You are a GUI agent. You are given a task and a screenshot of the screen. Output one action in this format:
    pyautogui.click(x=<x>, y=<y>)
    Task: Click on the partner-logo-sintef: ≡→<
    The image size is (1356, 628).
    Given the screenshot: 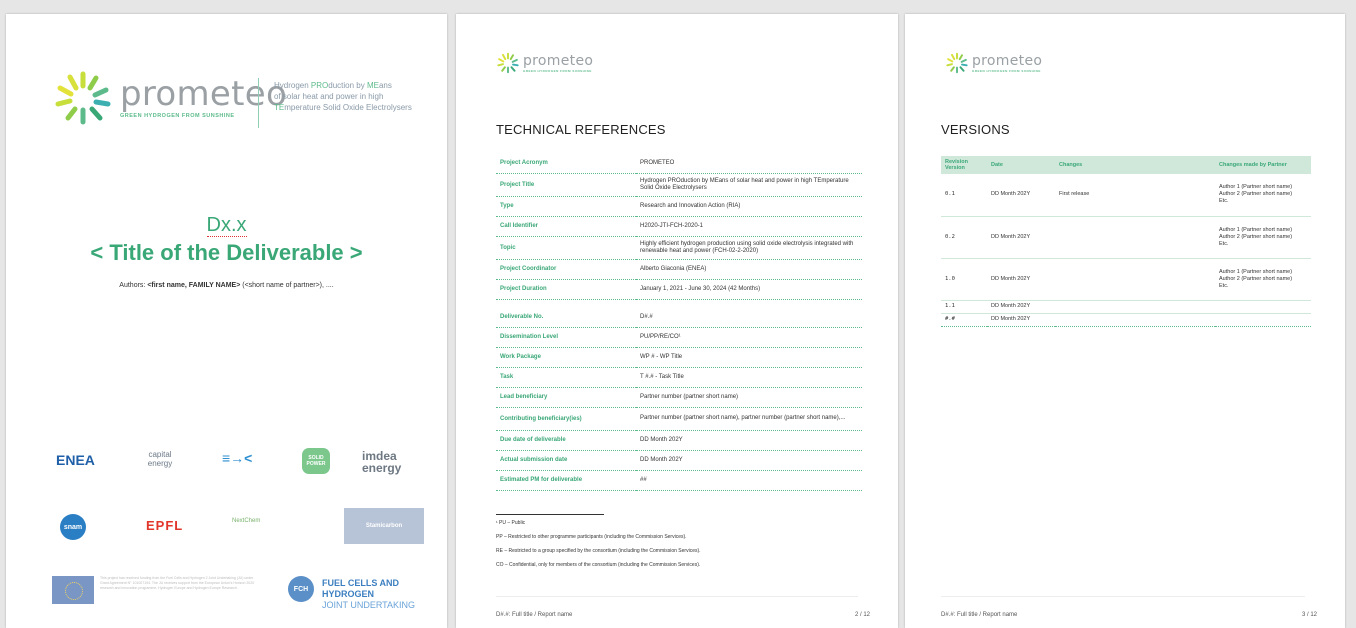 What is the action you would take?
    pyautogui.click(x=237, y=458)
    